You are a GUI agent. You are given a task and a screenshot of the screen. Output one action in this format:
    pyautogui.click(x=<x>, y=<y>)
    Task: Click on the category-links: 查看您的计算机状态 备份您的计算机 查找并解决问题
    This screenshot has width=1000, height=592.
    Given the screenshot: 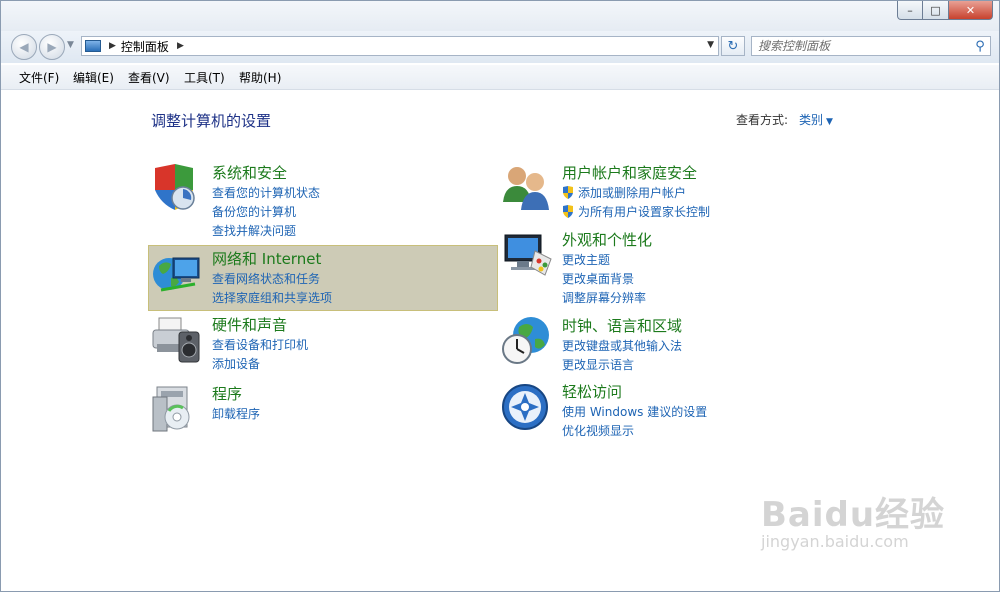 What is the action you would take?
    pyautogui.click(x=266, y=212)
    